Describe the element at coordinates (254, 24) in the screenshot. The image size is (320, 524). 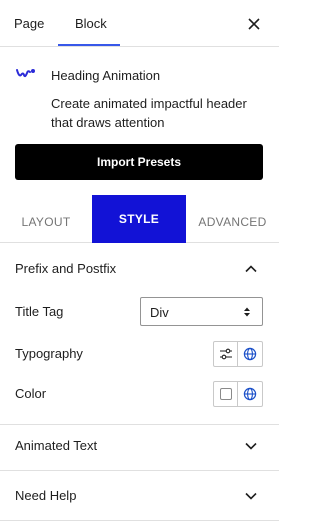
I see `close-icon` at that location.